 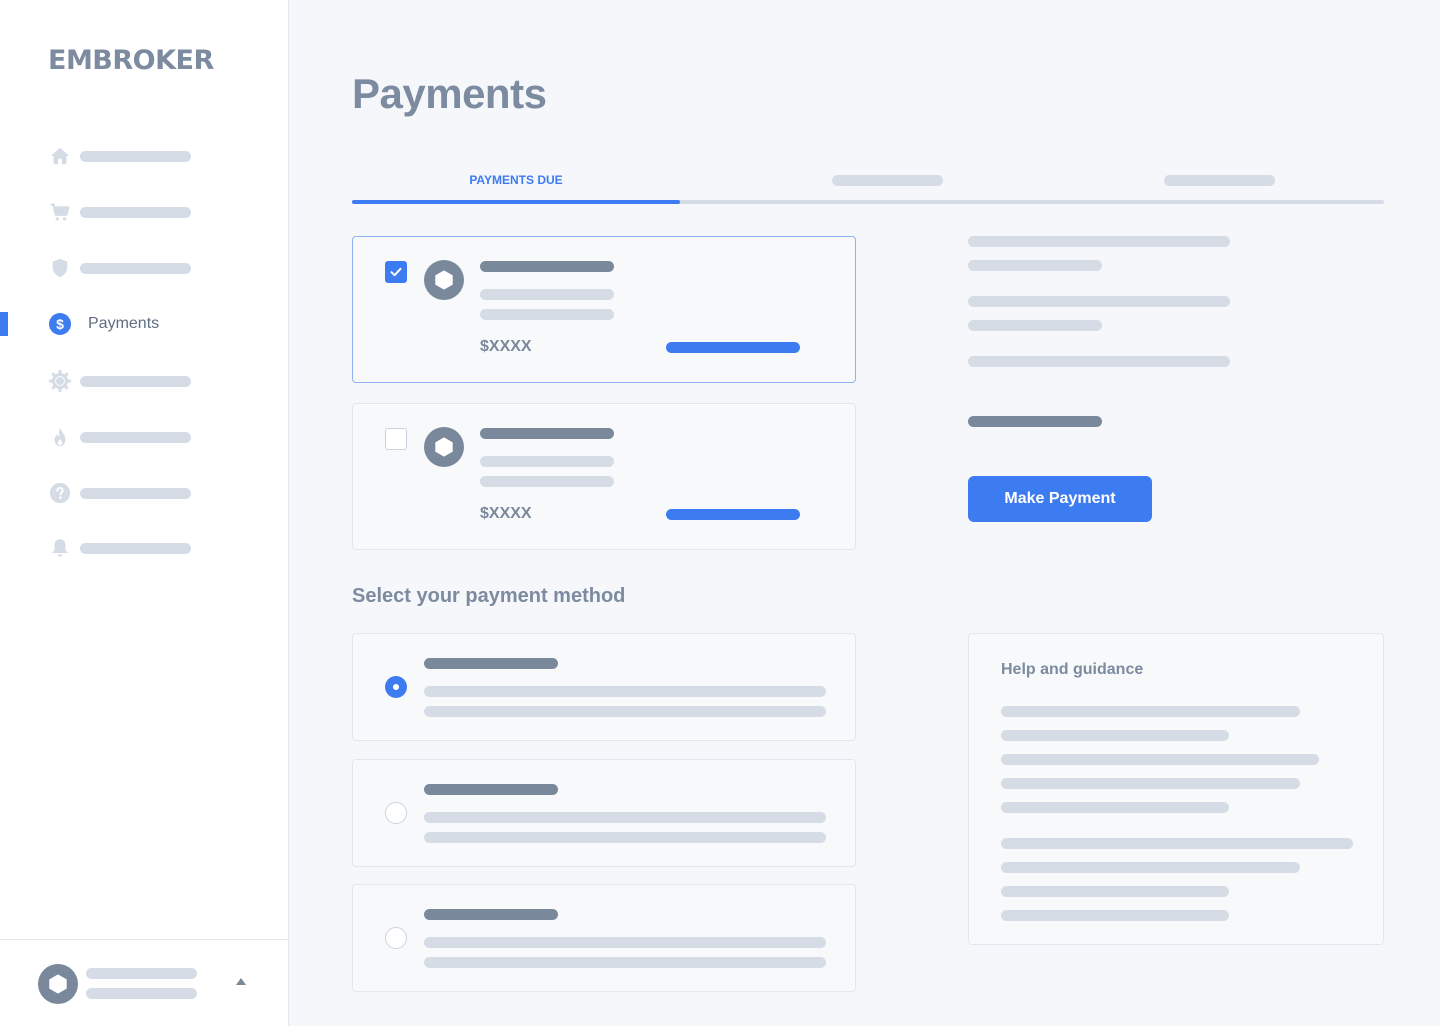 What do you see at coordinates (144, 982) in the screenshot?
I see `account-menu` at bounding box center [144, 982].